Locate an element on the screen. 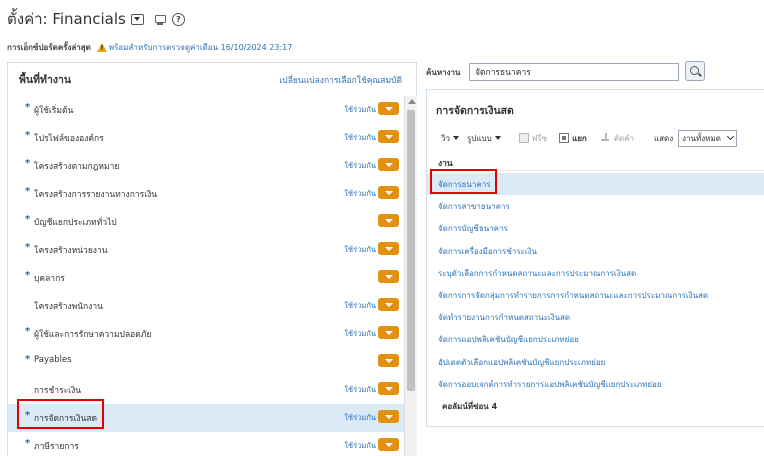 This screenshot has width=764, height=456. task-row: จัดการแอปพลิเคชันบัญชีแยกประเภทย่อย is located at coordinates (595, 339).